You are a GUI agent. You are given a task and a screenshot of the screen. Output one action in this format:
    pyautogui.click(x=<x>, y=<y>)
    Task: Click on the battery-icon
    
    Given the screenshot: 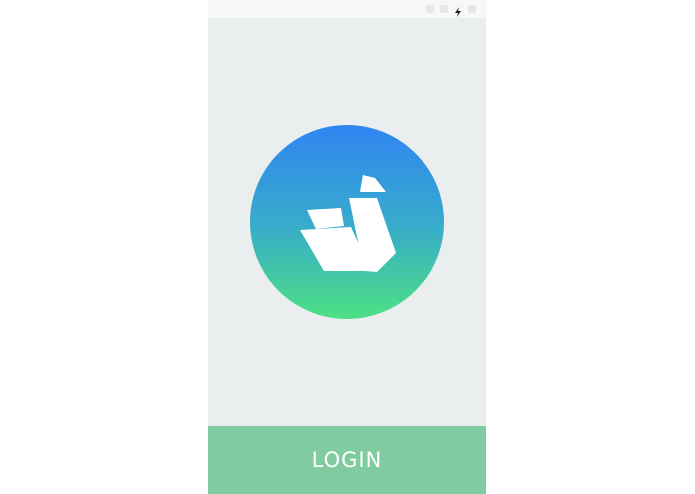 What is the action you would take?
    pyautogui.click(x=472, y=9)
    